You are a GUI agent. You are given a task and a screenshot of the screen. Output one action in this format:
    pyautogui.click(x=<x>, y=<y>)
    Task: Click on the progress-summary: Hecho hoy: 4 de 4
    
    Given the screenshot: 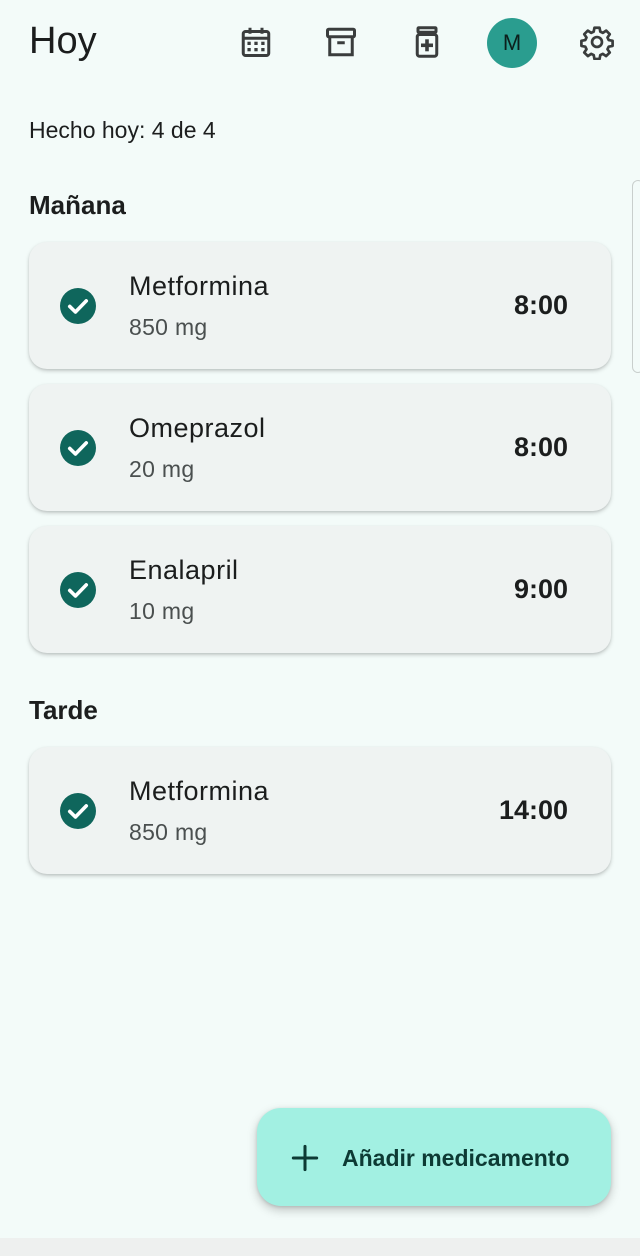 What is the action you would take?
    pyautogui.click(x=122, y=130)
    